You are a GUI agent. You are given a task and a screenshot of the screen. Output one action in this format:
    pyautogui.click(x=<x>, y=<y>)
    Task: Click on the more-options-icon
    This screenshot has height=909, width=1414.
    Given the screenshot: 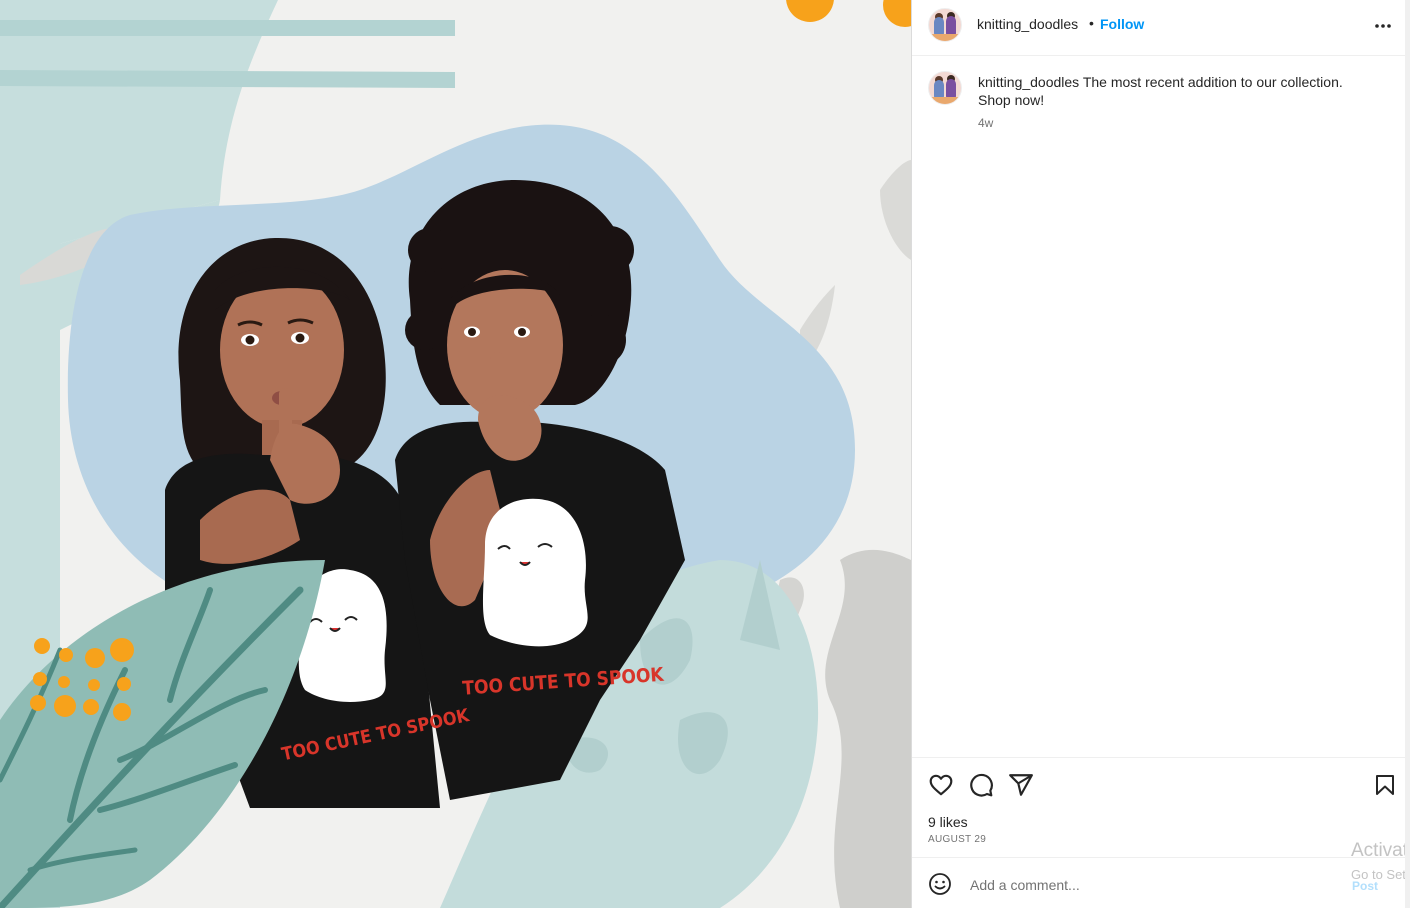 What is the action you would take?
    pyautogui.click(x=1383, y=26)
    